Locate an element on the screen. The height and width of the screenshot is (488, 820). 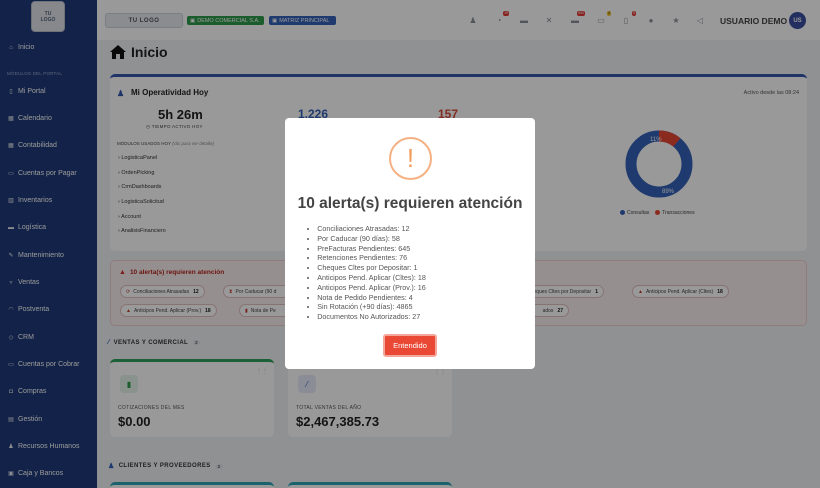
entendido-button: Entendido is located at coordinates (410, 345).